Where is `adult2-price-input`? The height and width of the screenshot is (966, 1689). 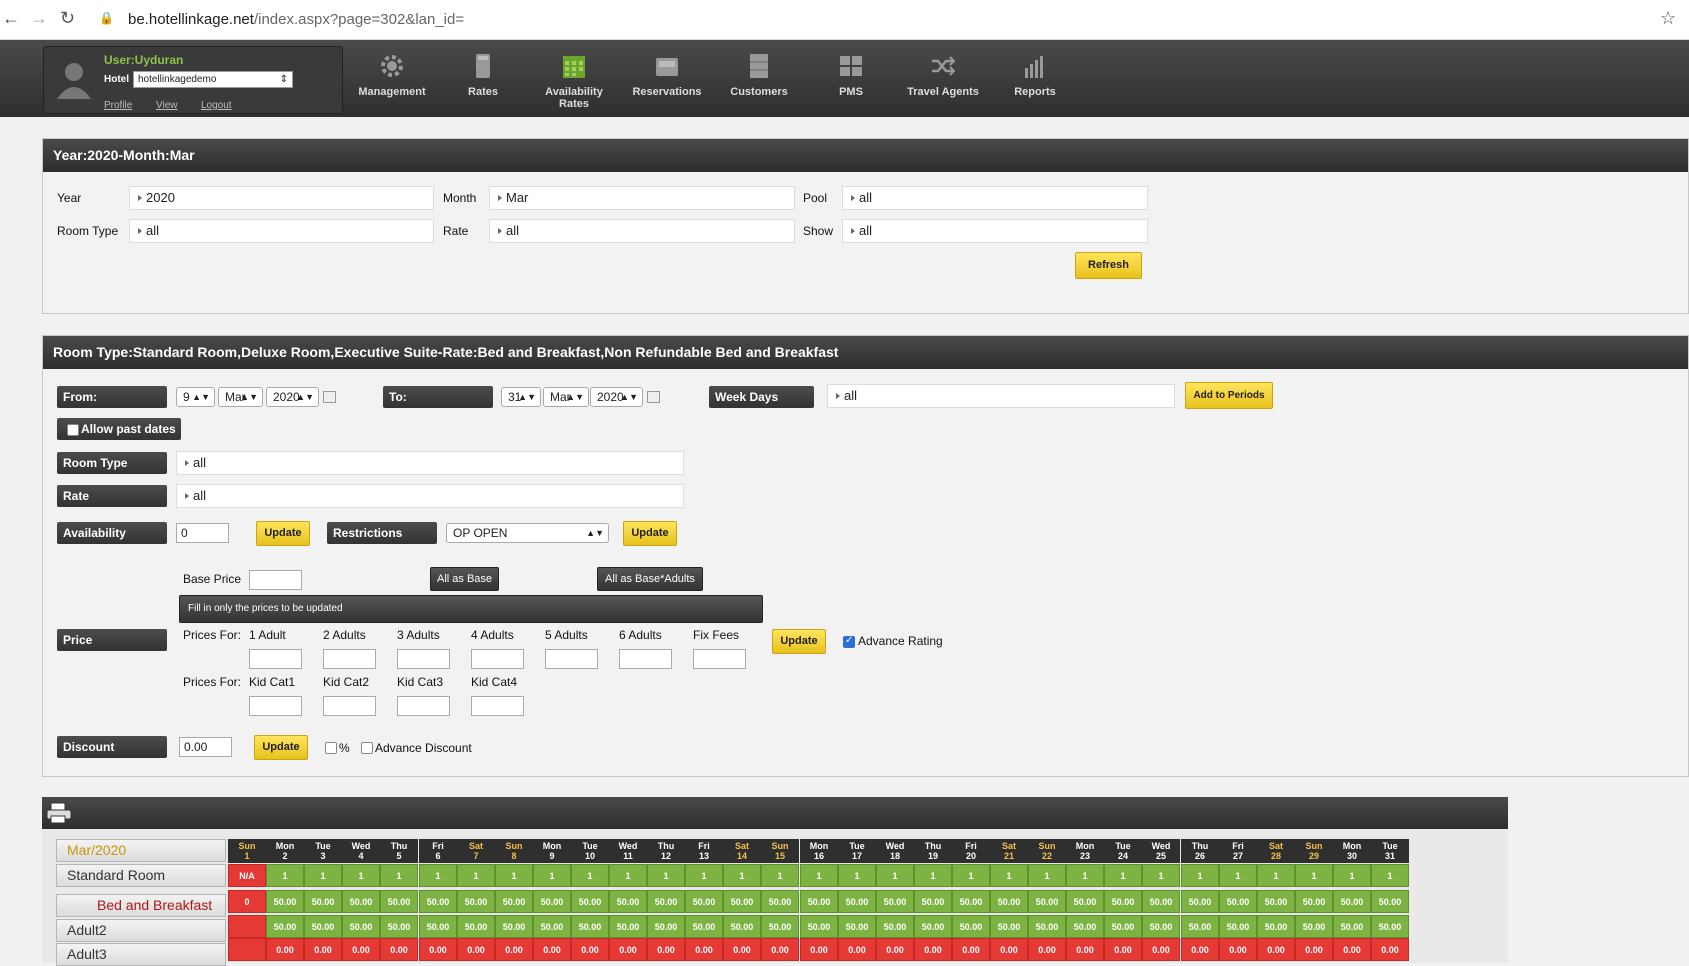
adult2-price-input is located at coordinates (349, 659).